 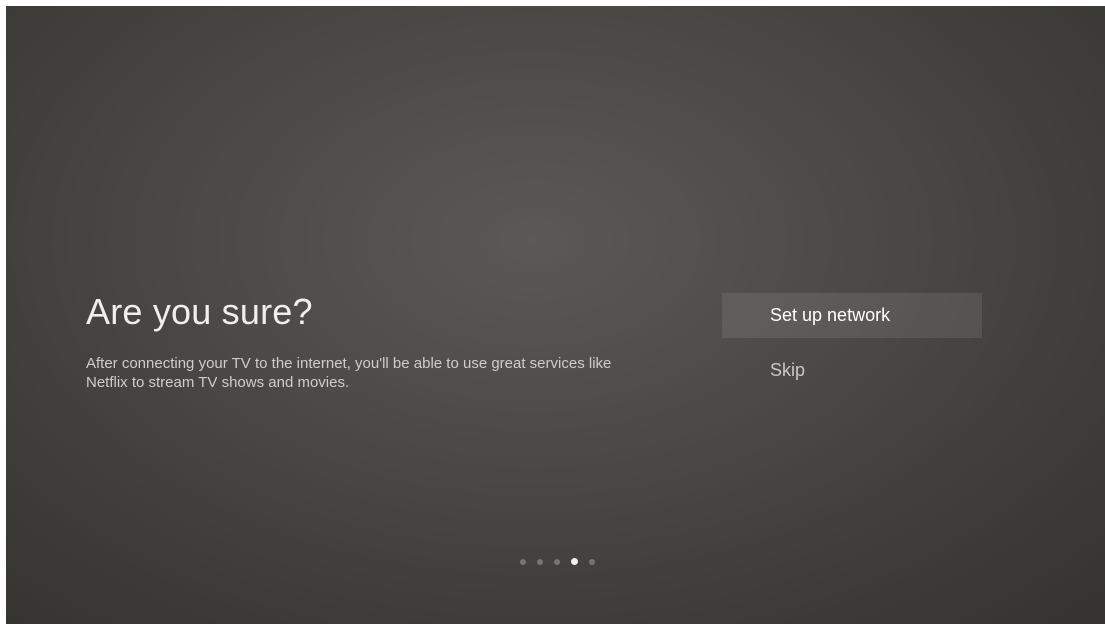 I want to click on step-dot-active, so click(x=574, y=561).